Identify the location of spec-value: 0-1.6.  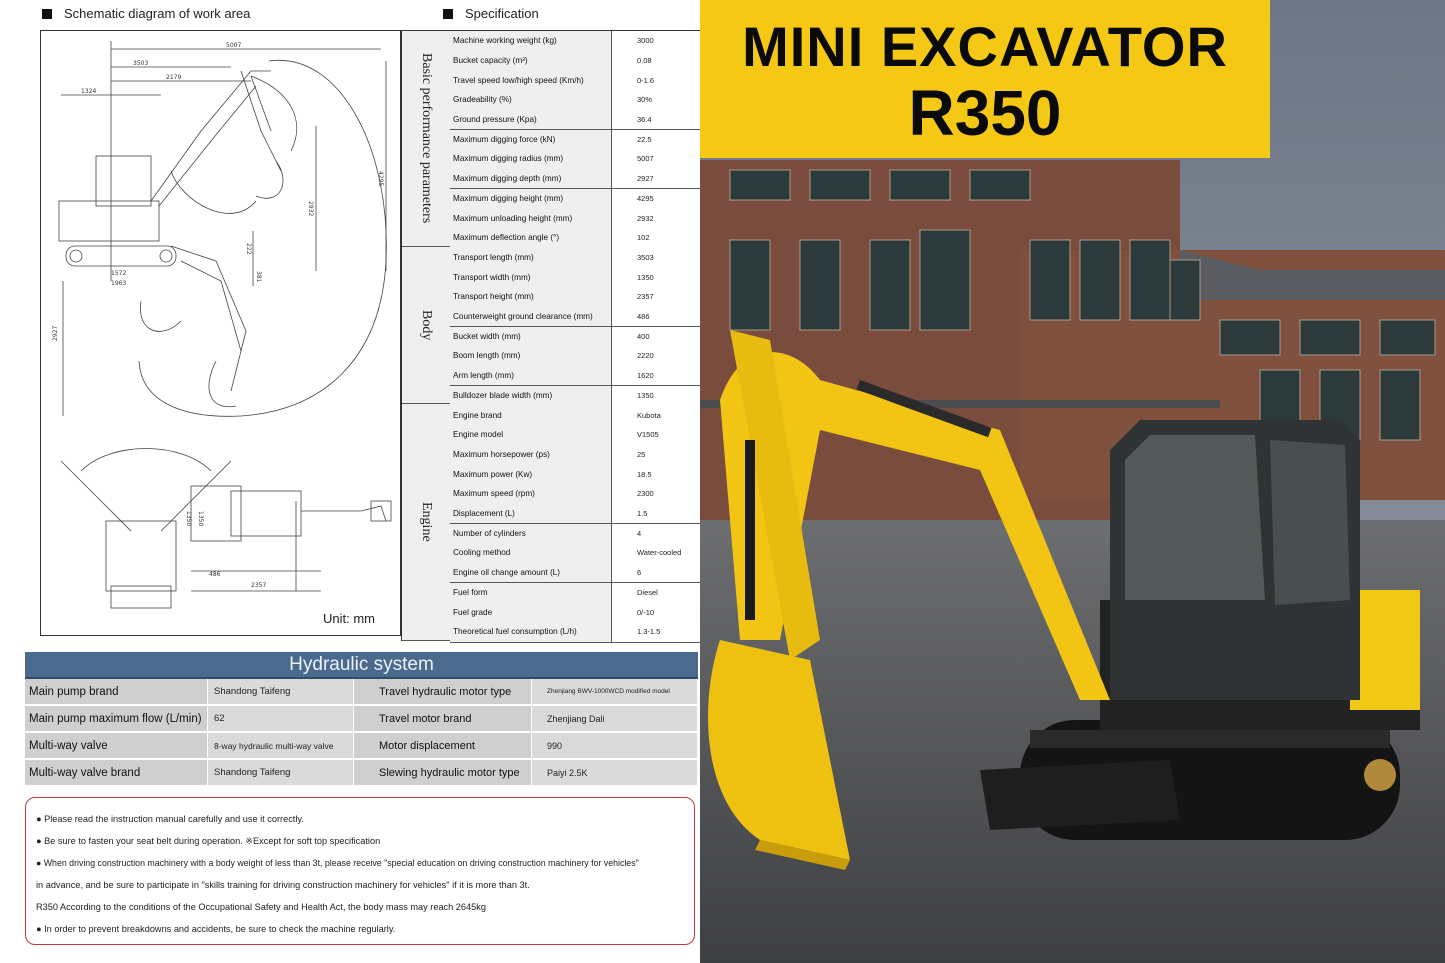
(646, 80).